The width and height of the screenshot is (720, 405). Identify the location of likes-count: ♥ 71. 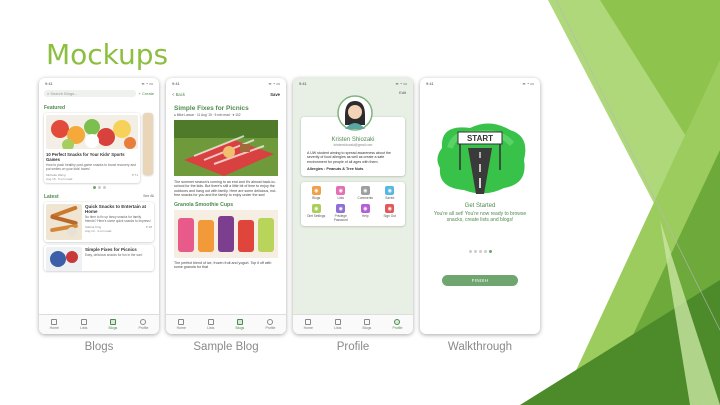
(135, 175).